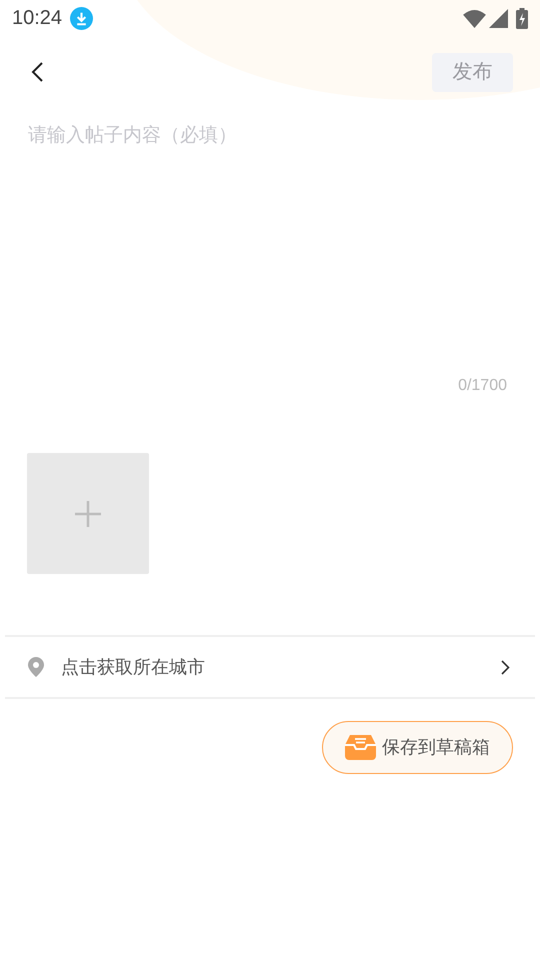  Describe the element at coordinates (270, 667) in the screenshot. I see `location-row: 点击获取所在城市` at that location.